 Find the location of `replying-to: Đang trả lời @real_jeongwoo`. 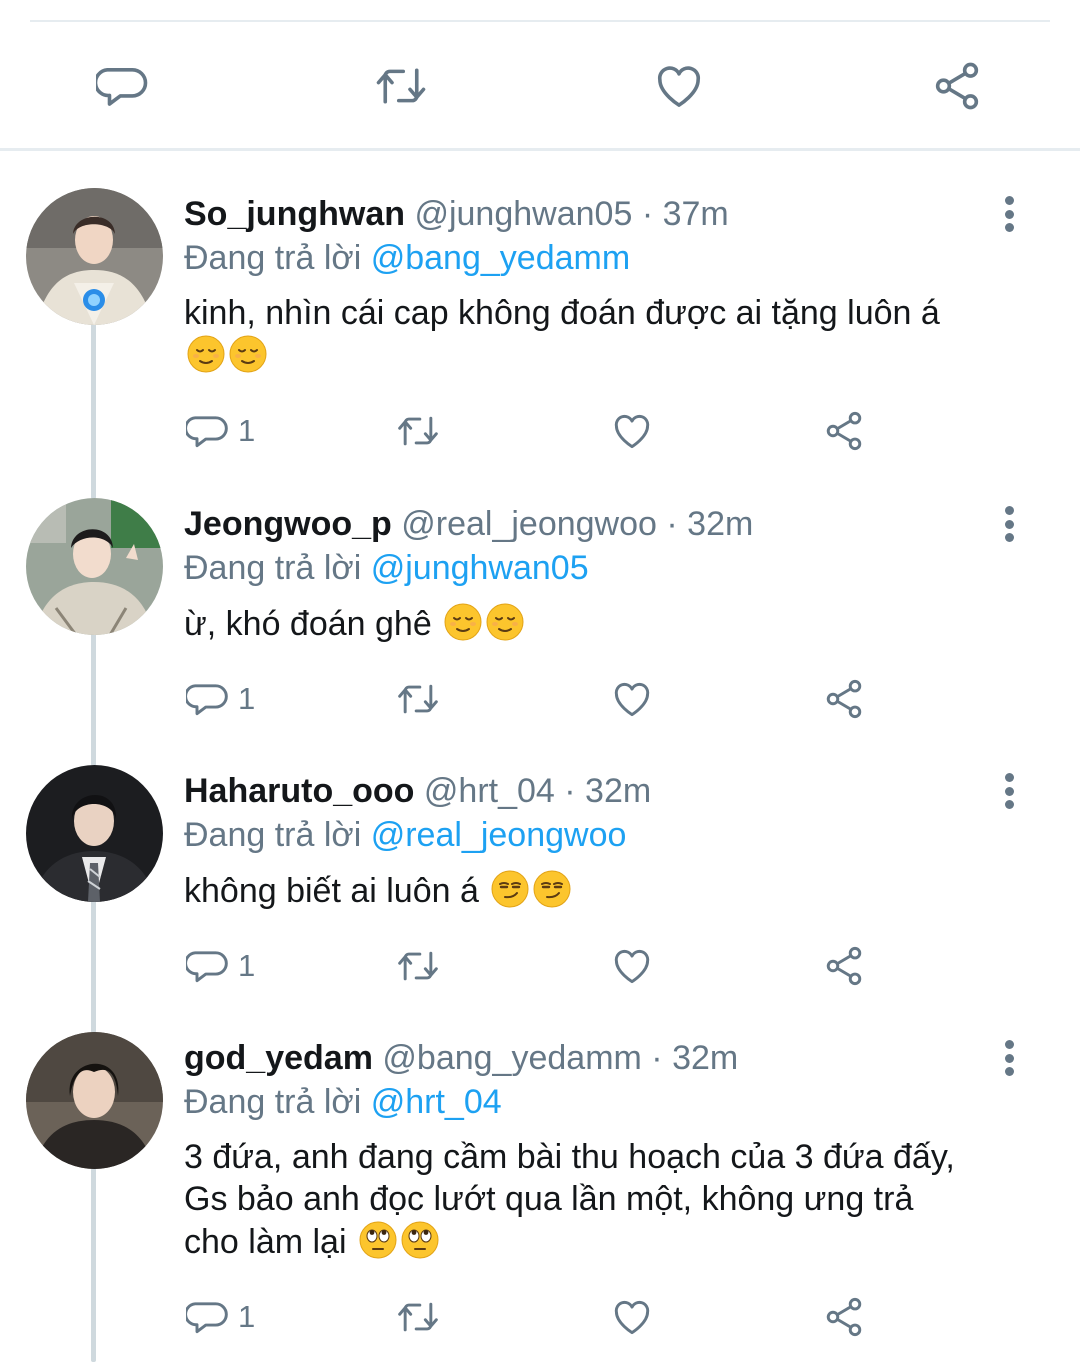

replying-to: Đang trả lời @real_jeongwoo is located at coordinates (405, 835).